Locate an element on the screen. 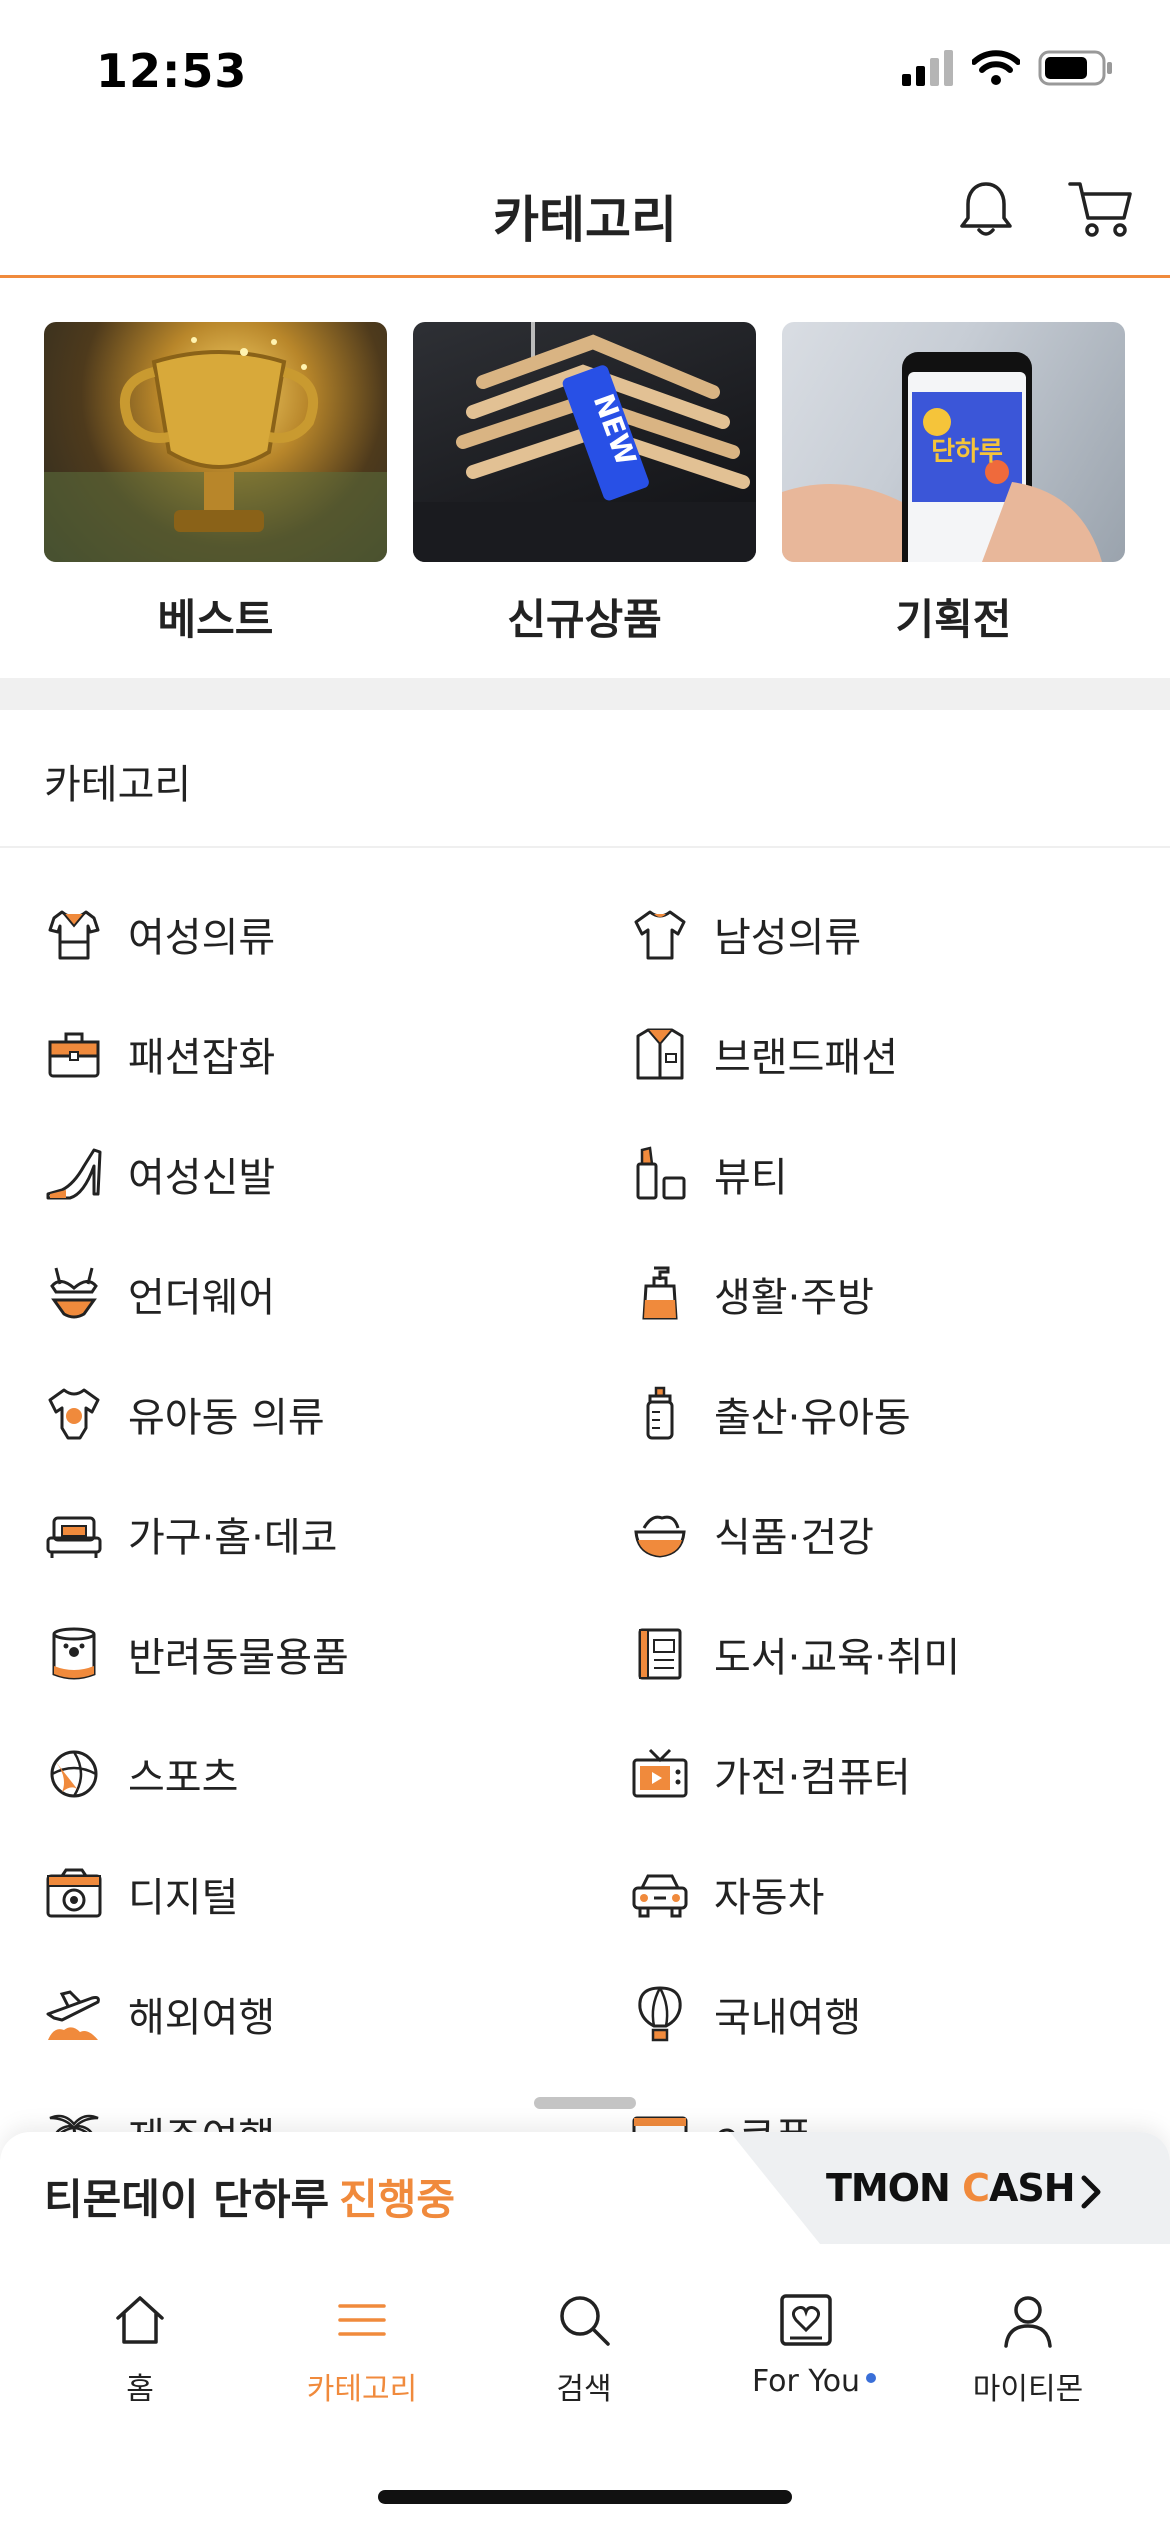 The width and height of the screenshot is (1170, 2532). chevron-right-icon is located at coordinates (1091, 2192).